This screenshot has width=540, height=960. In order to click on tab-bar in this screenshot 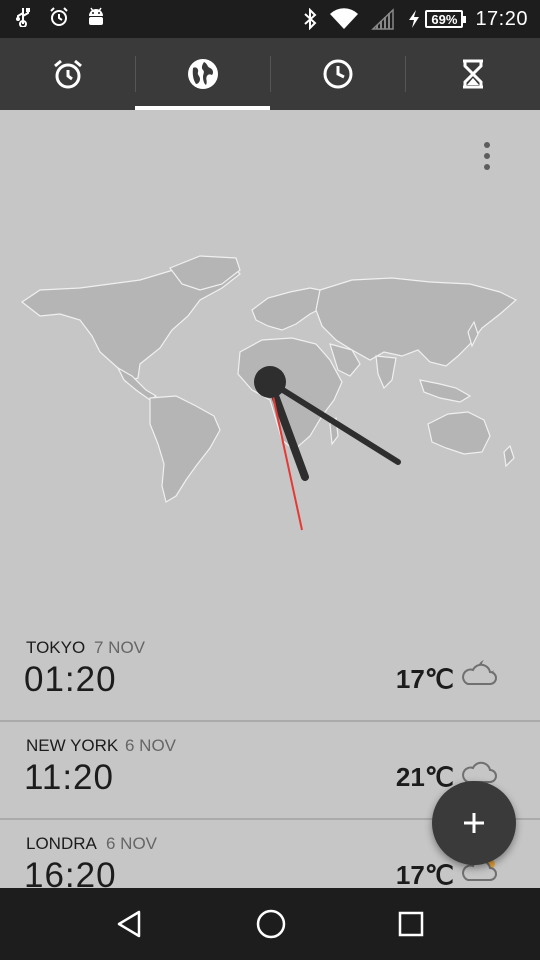, I will do `click(270, 74)`.